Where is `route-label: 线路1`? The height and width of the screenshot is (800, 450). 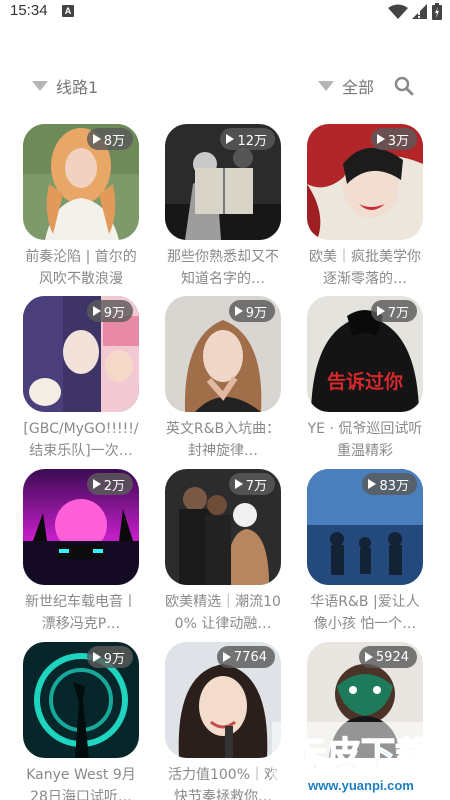 route-label: 线路1 is located at coordinates (77, 87).